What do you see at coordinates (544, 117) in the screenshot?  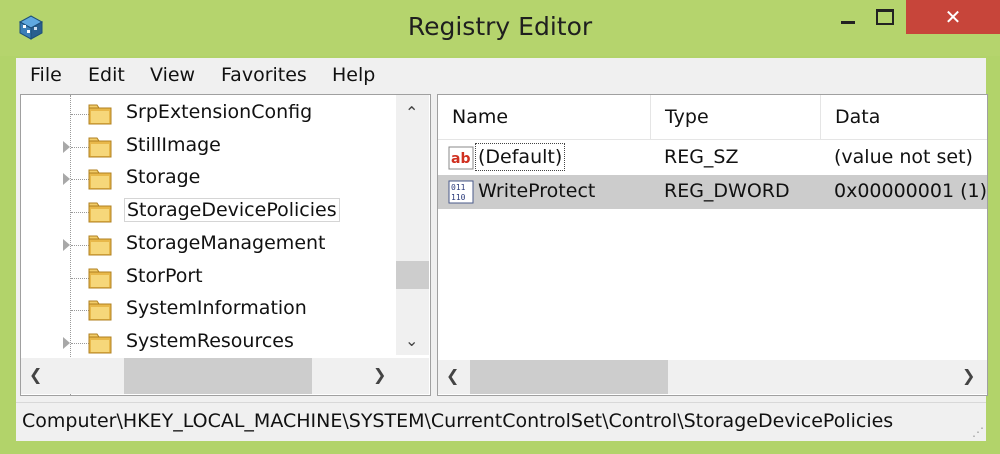 I see `column-header-name: Name` at bounding box center [544, 117].